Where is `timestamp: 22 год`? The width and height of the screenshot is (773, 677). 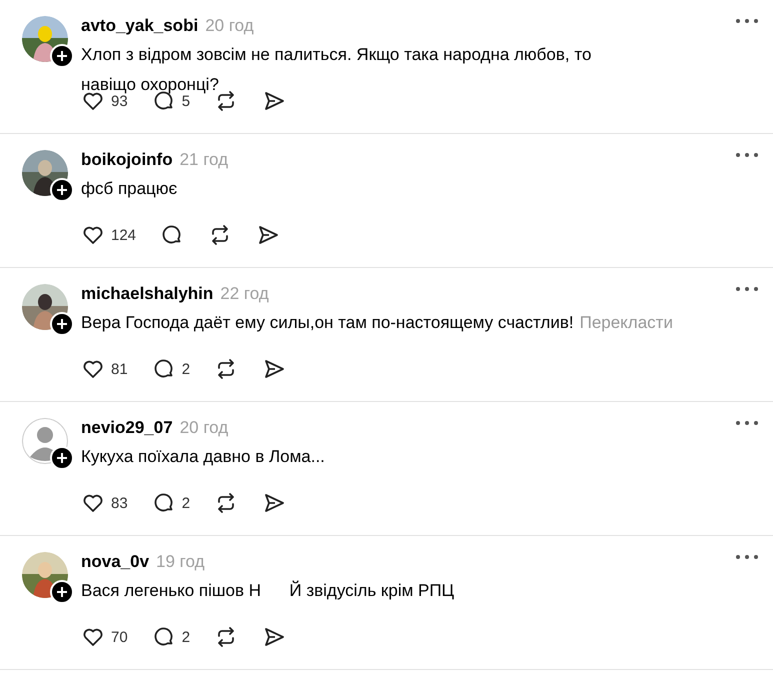 timestamp: 22 год is located at coordinates (244, 294).